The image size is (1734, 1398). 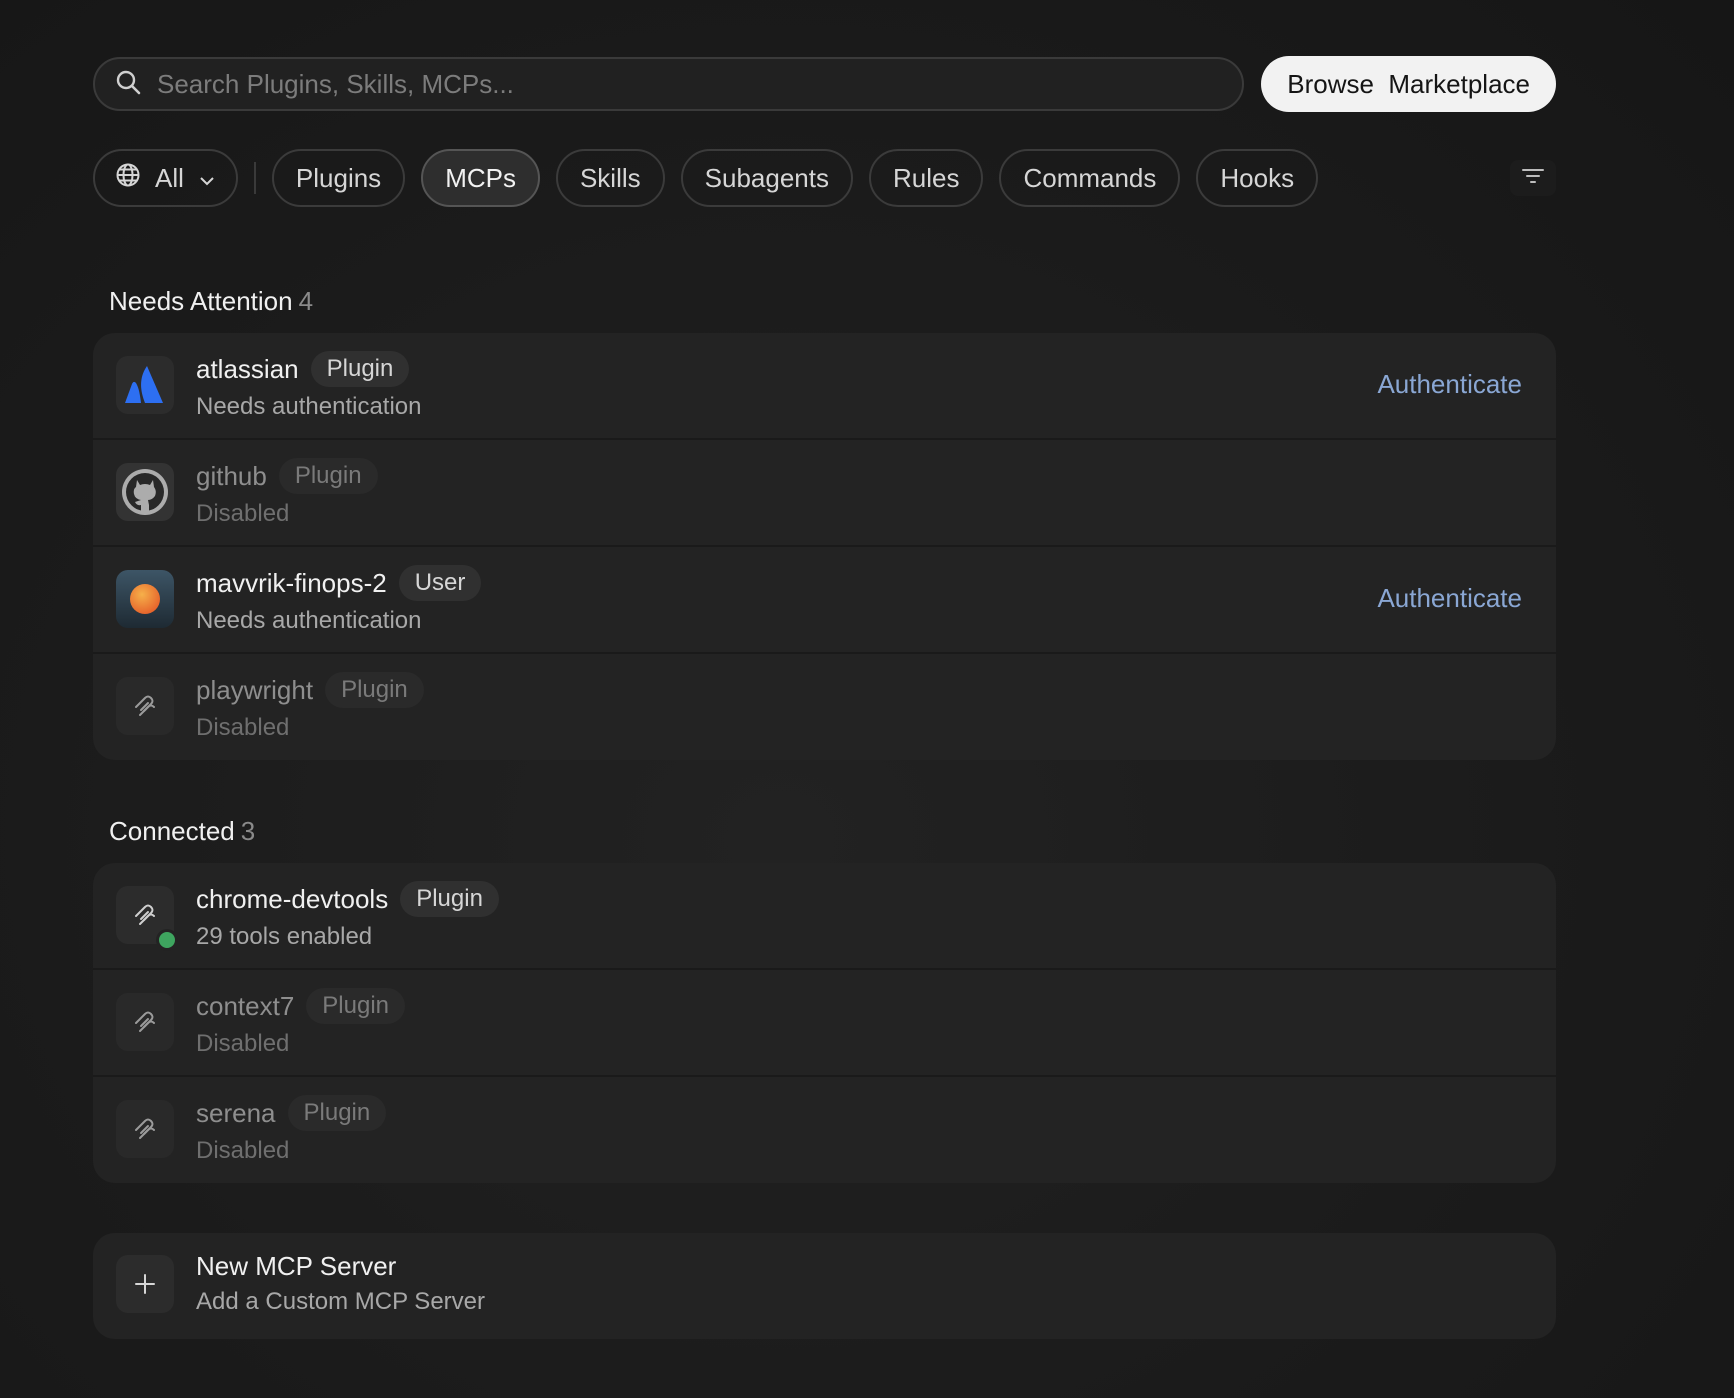 What do you see at coordinates (145, 1284) in the screenshot?
I see `plus-icon` at bounding box center [145, 1284].